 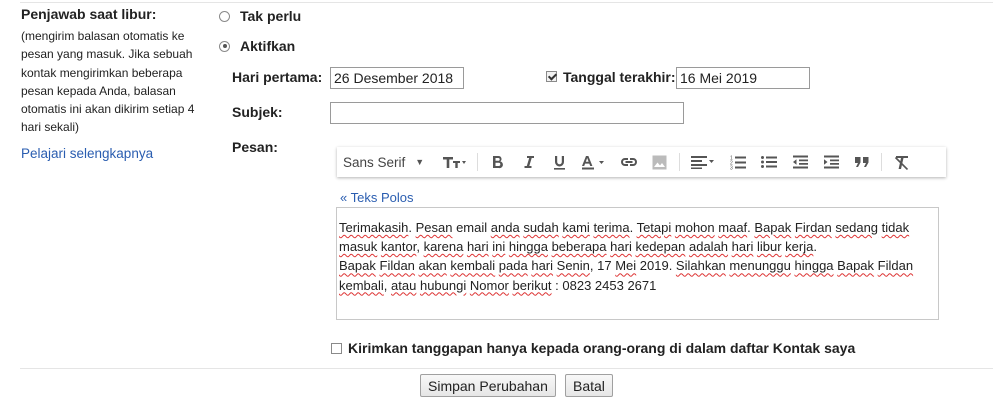 I want to click on radio-off, so click(x=224, y=16).